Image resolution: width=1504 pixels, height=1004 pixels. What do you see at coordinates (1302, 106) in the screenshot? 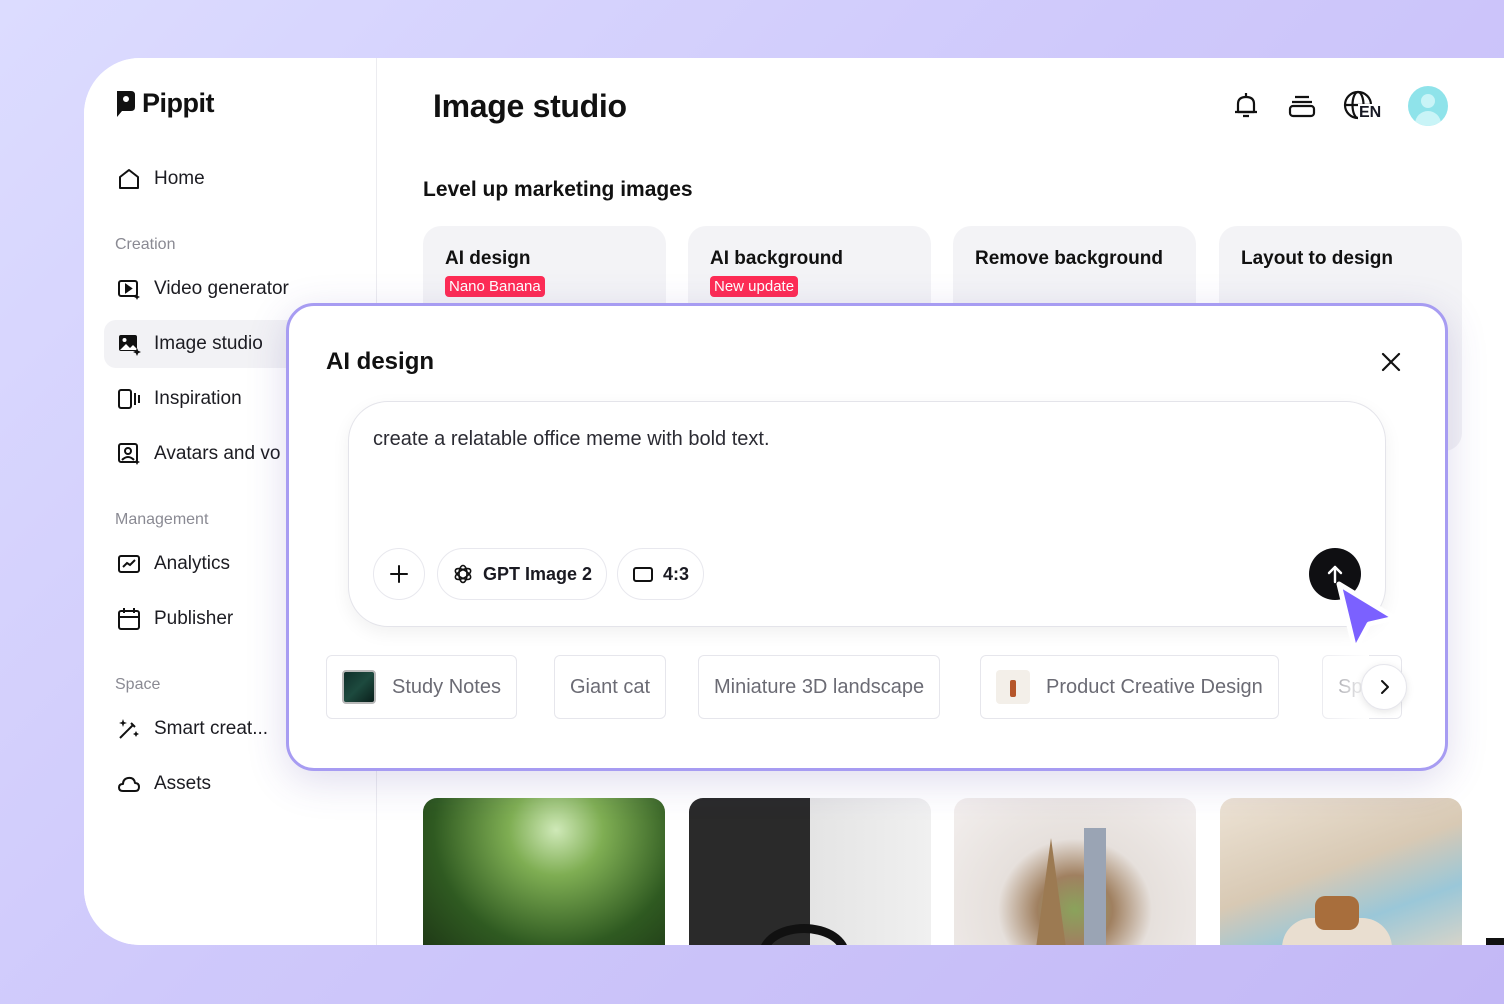
I see `stack-icon` at bounding box center [1302, 106].